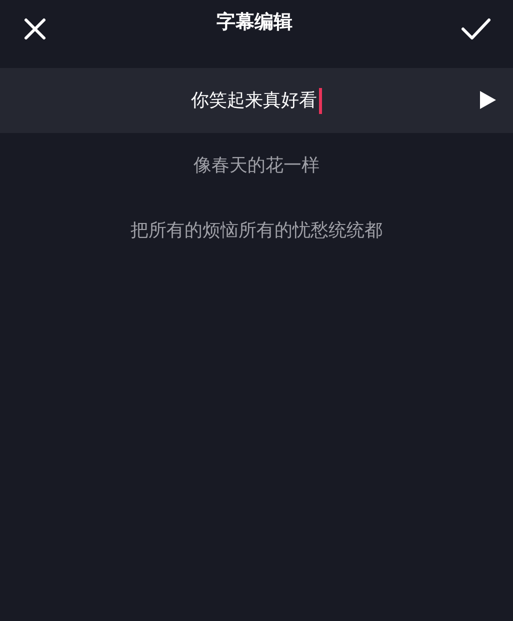 The width and height of the screenshot is (513, 621). I want to click on text-cursor, so click(320, 101).